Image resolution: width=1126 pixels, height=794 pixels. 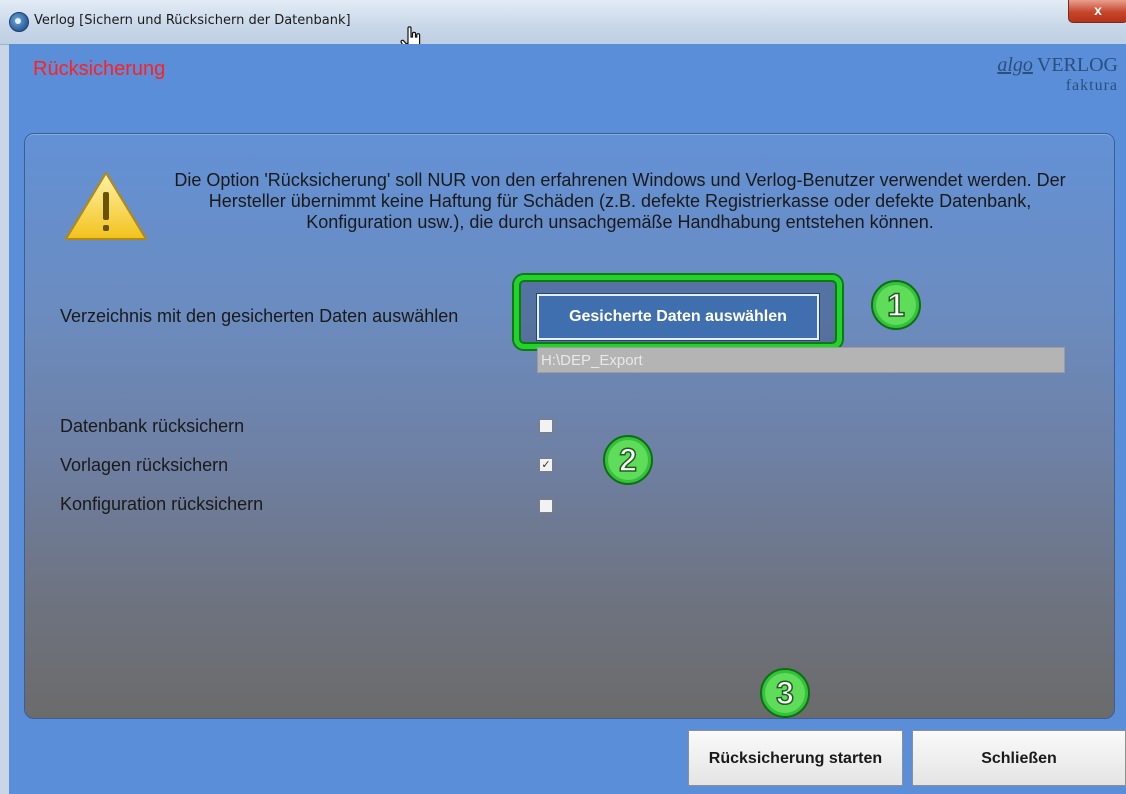 I want to click on vorlagen-checkbox: ✓, so click(x=546, y=465).